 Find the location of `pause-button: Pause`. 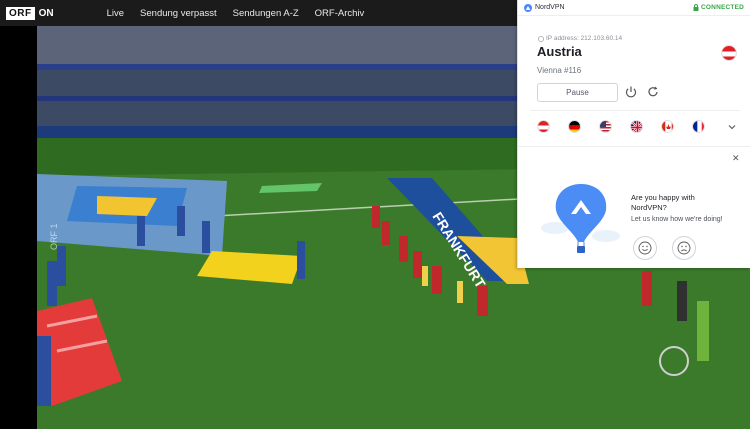

pause-button: Pause is located at coordinates (577, 92).